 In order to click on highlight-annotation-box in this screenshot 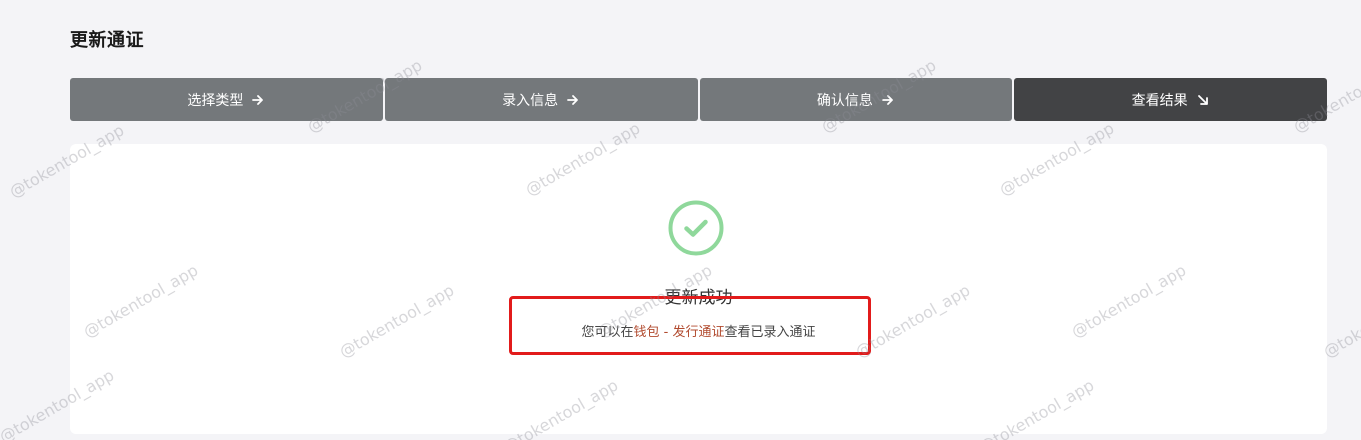, I will do `click(690, 325)`.